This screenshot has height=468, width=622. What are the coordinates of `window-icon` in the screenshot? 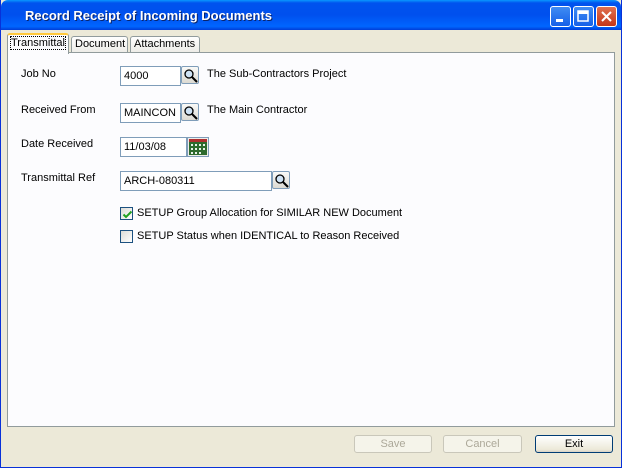 It's located at (14, 15).